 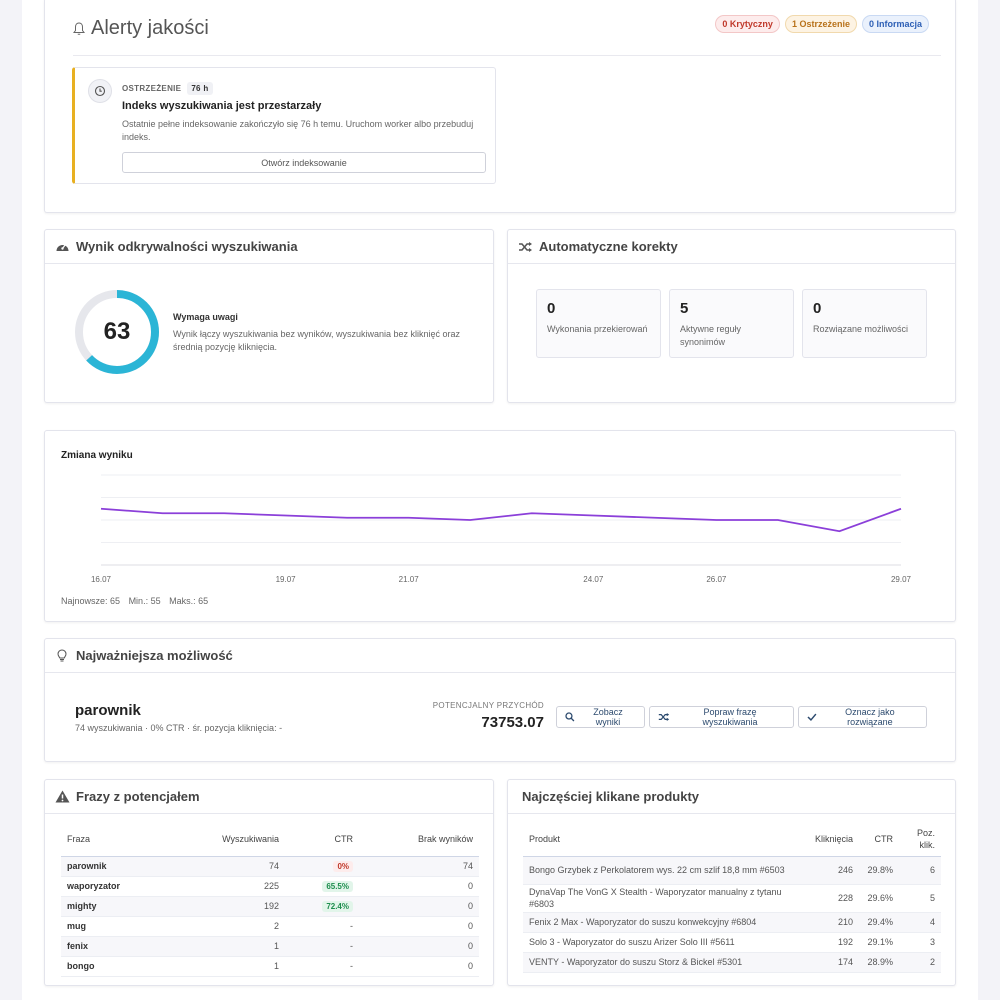 I want to click on opportunity-header: Najważniejsza możliwość, so click(x=500, y=656).